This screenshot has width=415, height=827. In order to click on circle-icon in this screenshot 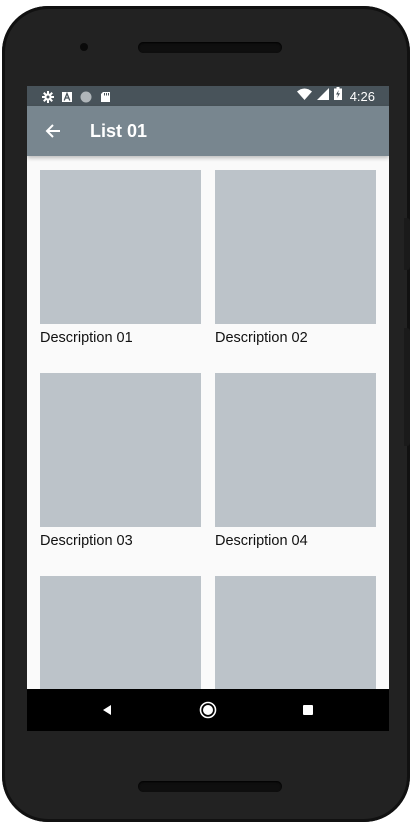, I will do `click(86, 96)`.